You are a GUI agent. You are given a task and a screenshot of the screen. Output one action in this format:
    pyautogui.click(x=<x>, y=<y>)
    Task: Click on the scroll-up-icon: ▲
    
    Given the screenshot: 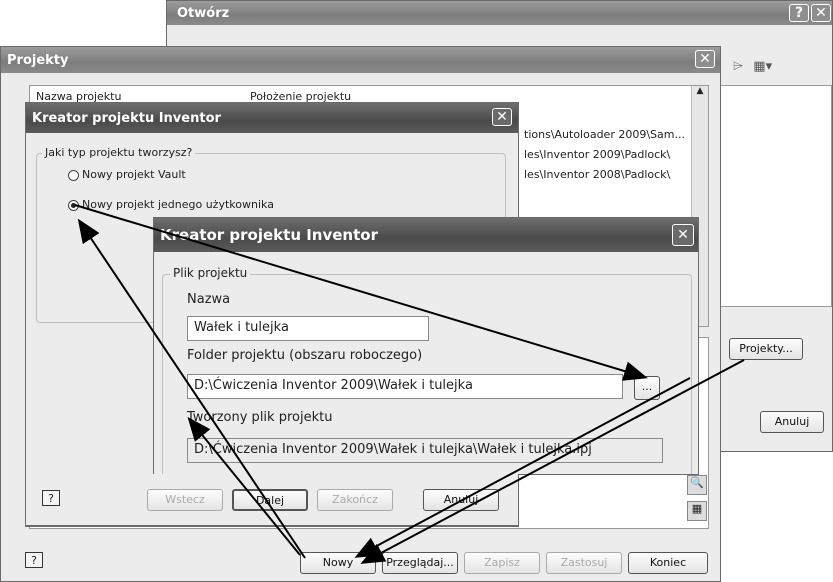 What is the action you would take?
    pyautogui.click(x=700, y=91)
    